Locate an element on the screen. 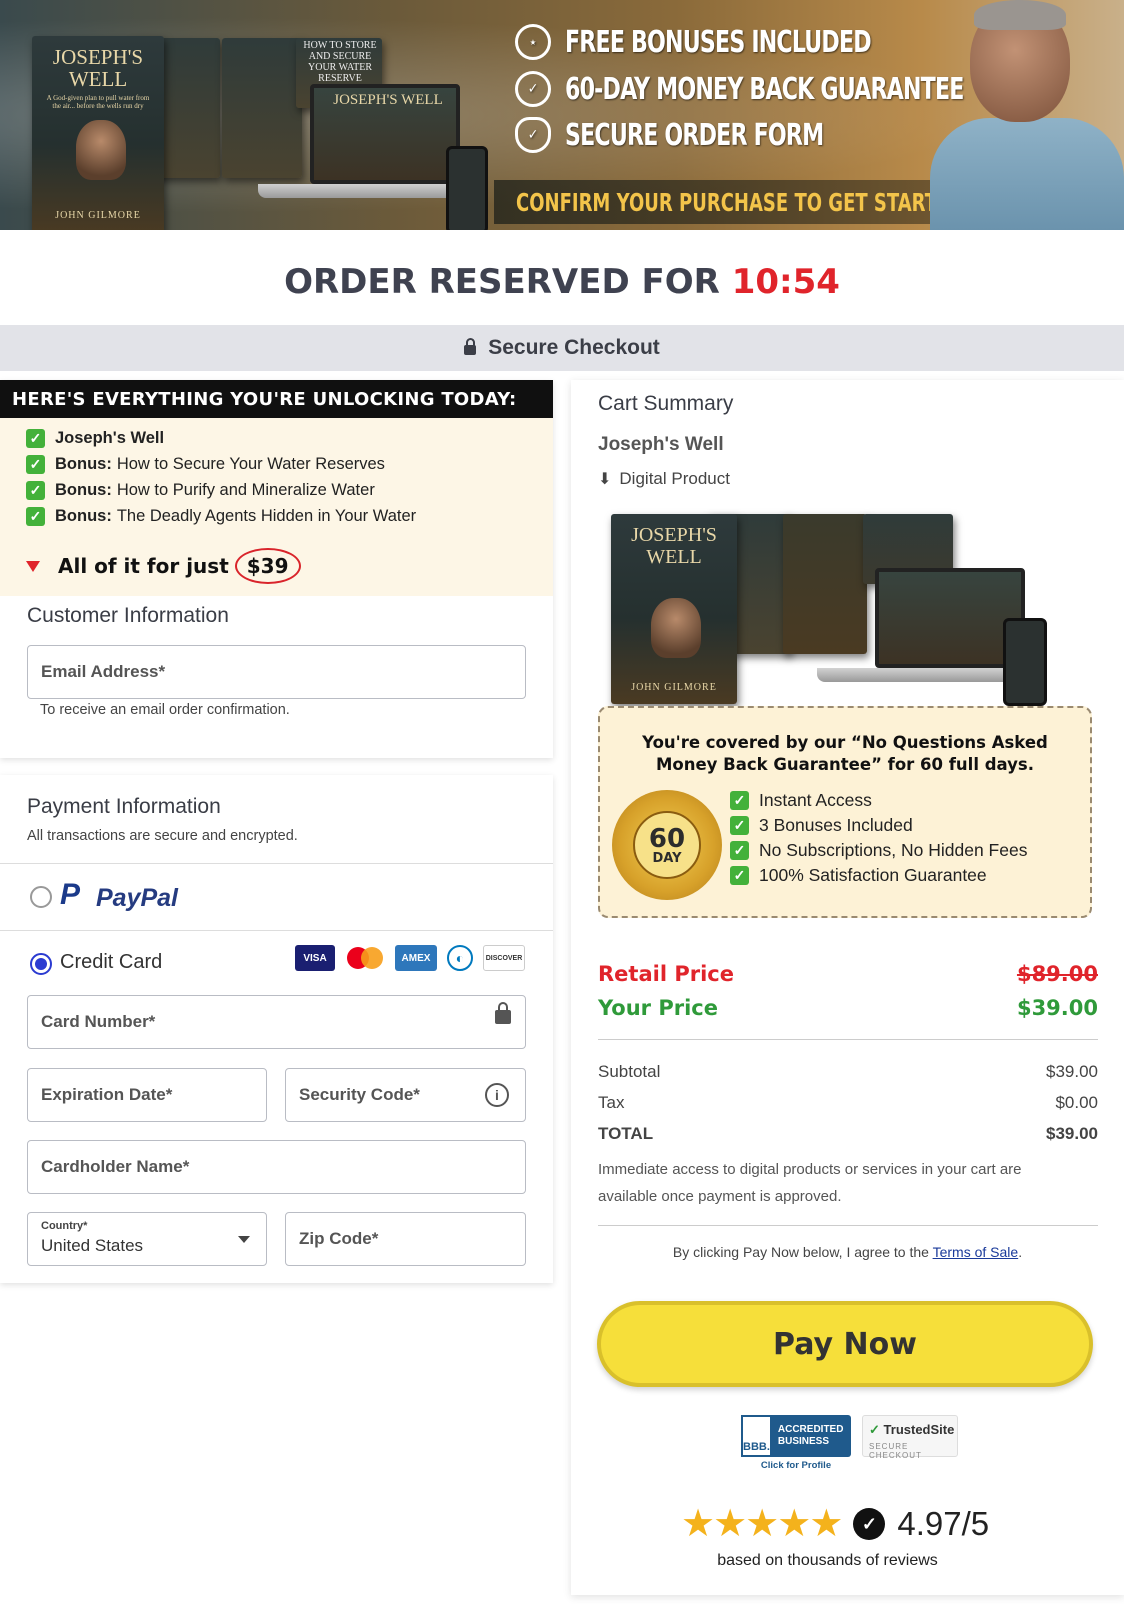  guarantee-item: ✓ 100% Satisfaction Guarantee is located at coordinates (858, 875).